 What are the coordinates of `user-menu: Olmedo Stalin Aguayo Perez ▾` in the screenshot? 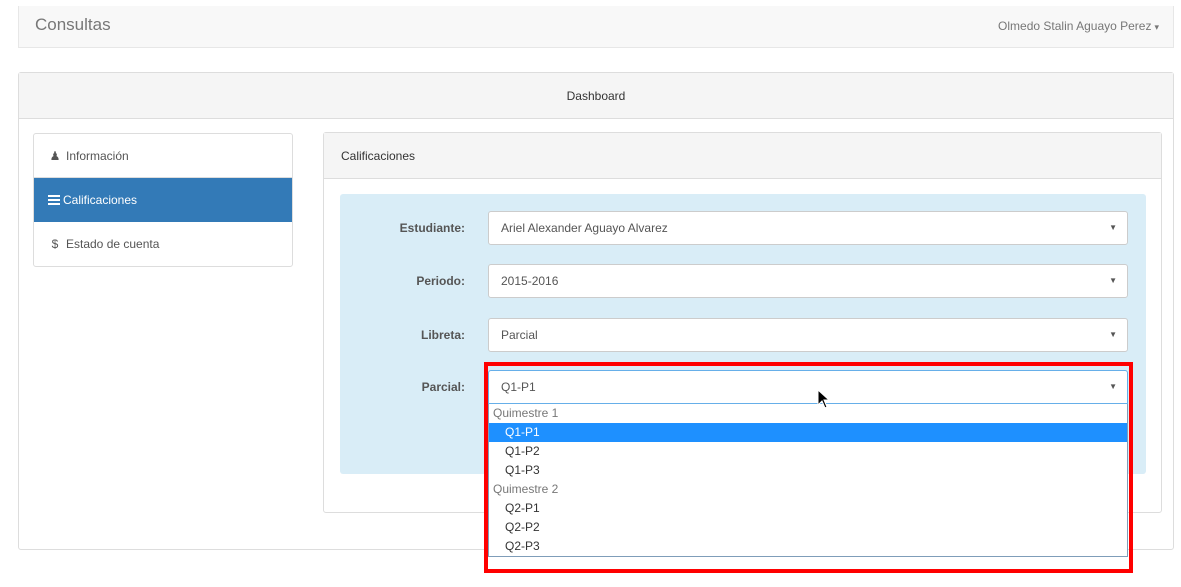 It's located at (1078, 26).